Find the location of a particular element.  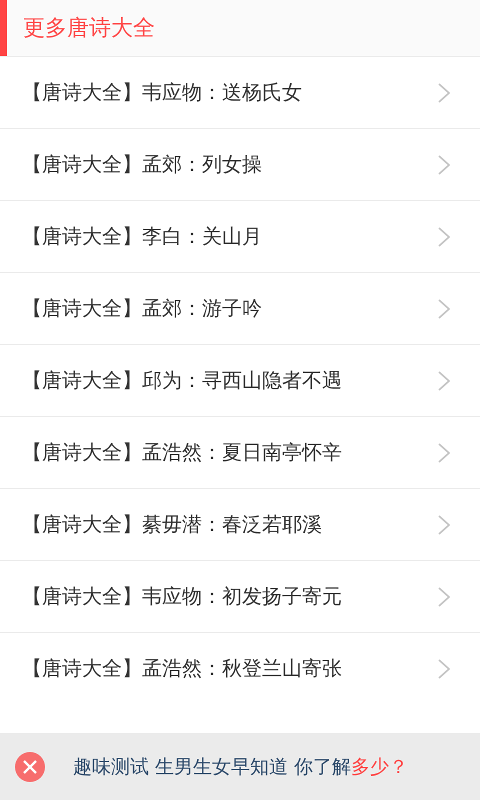

list-item: 【唐诗大全】綦毋潜：春泛若耶溪 is located at coordinates (240, 524).